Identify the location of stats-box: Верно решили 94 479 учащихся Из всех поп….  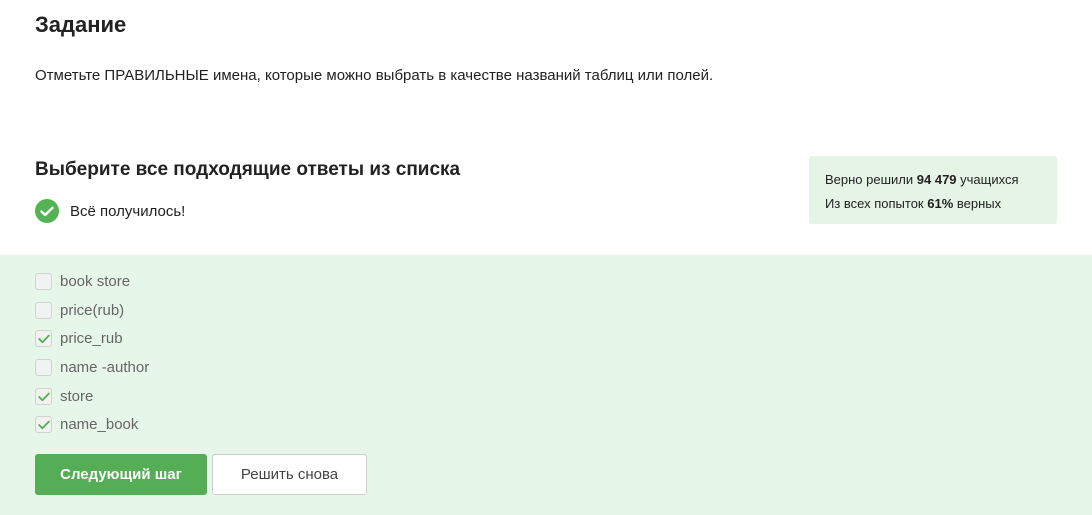
(933, 190).